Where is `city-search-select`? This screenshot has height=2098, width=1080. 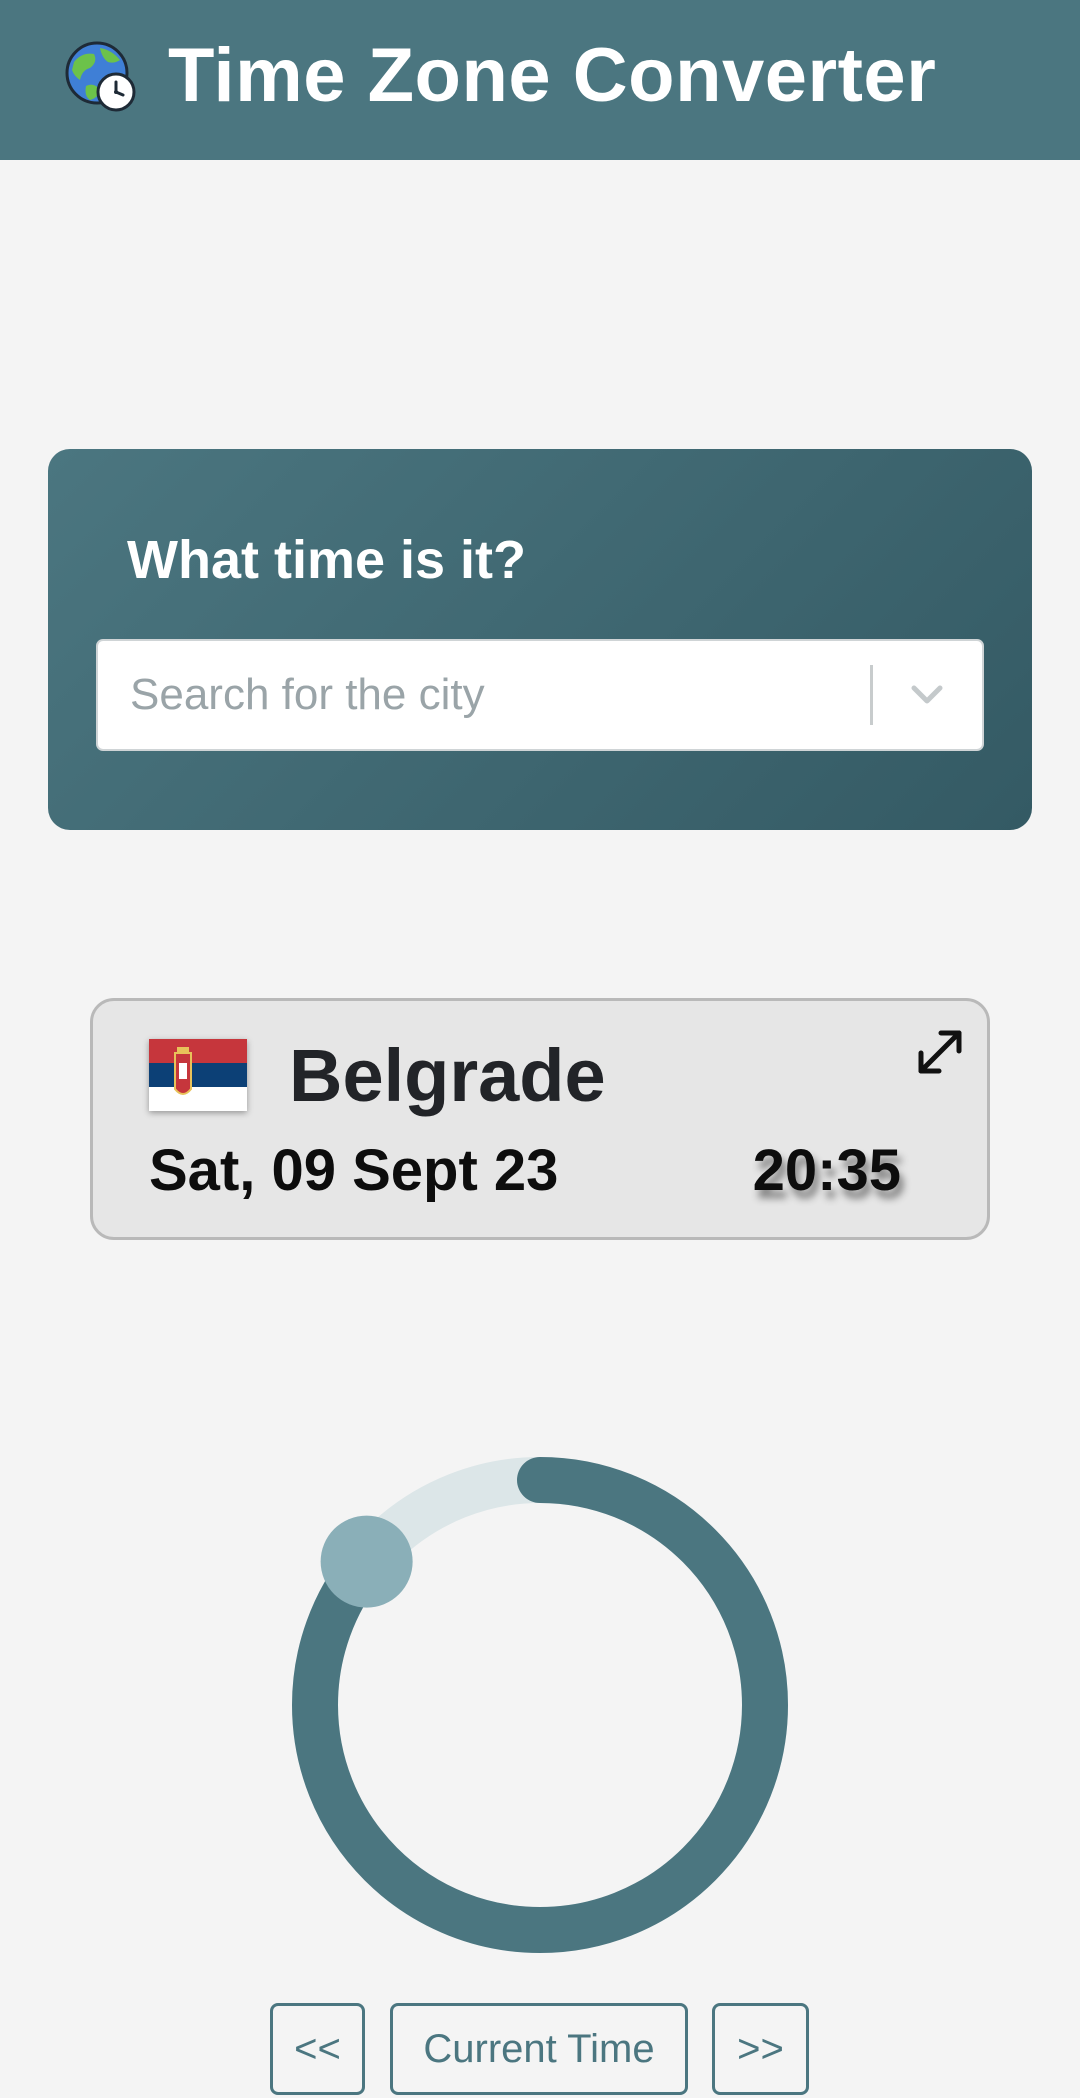 city-search-select is located at coordinates (540, 695).